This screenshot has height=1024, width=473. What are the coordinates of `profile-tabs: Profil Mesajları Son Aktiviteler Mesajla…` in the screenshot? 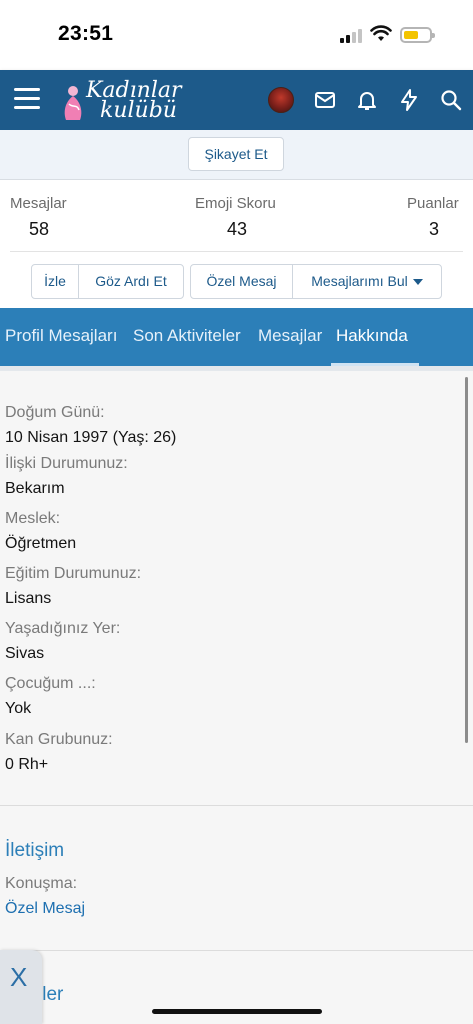 It's located at (236, 337).